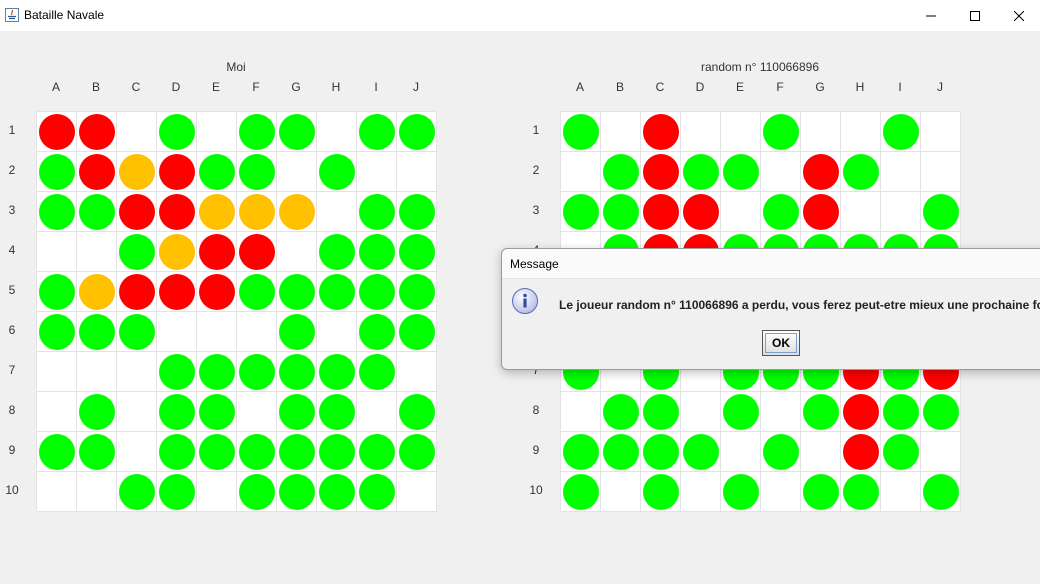 This screenshot has height=584, width=1040. Describe the element at coordinates (931, 15) in the screenshot. I see `minimize-button` at that location.